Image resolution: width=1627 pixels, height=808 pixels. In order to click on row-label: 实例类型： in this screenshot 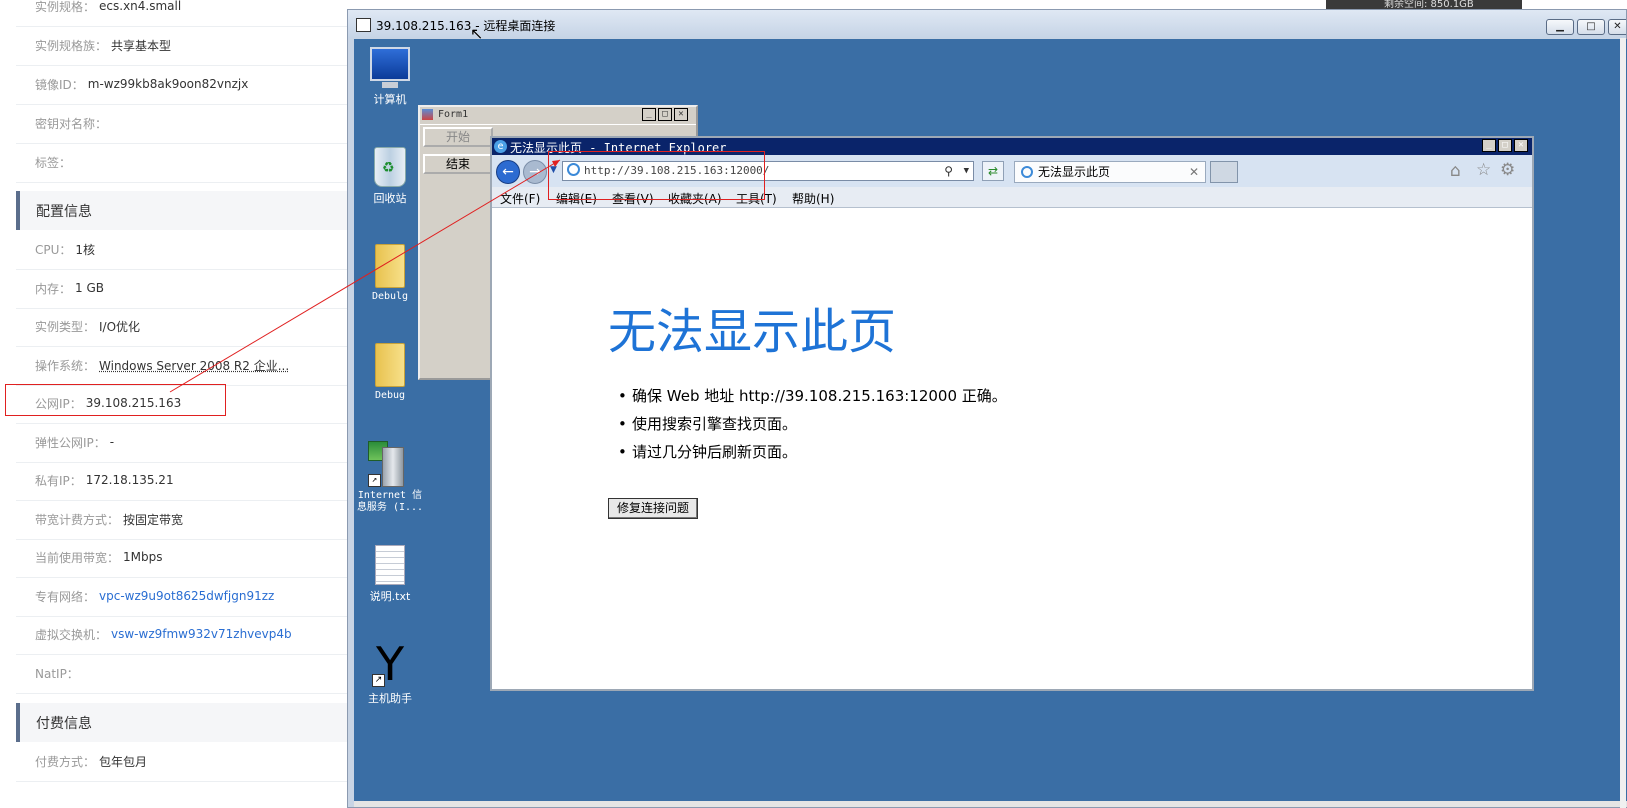, I will do `click(65, 326)`.